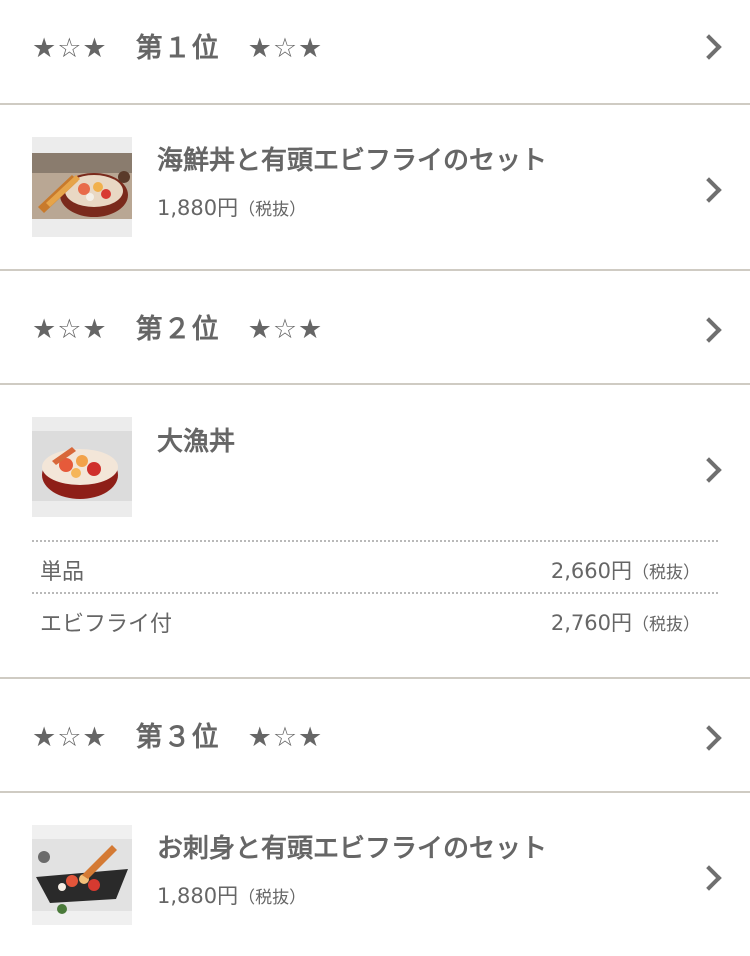 This screenshot has height=956, width=750. Describe the element at coordinates (106, 624) in the screenshot. I see `option-label-ebi-fry: エビフライ付` at that location.